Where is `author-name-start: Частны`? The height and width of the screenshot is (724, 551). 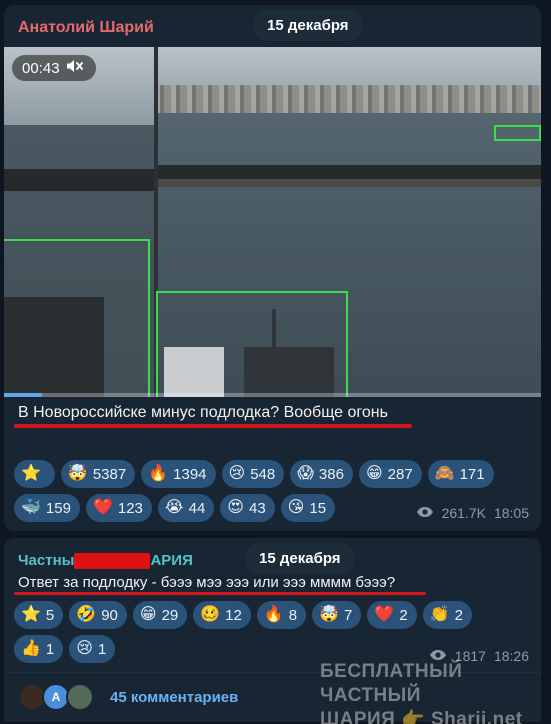
author-name-start: Частны is located at coordinates (46, 560).